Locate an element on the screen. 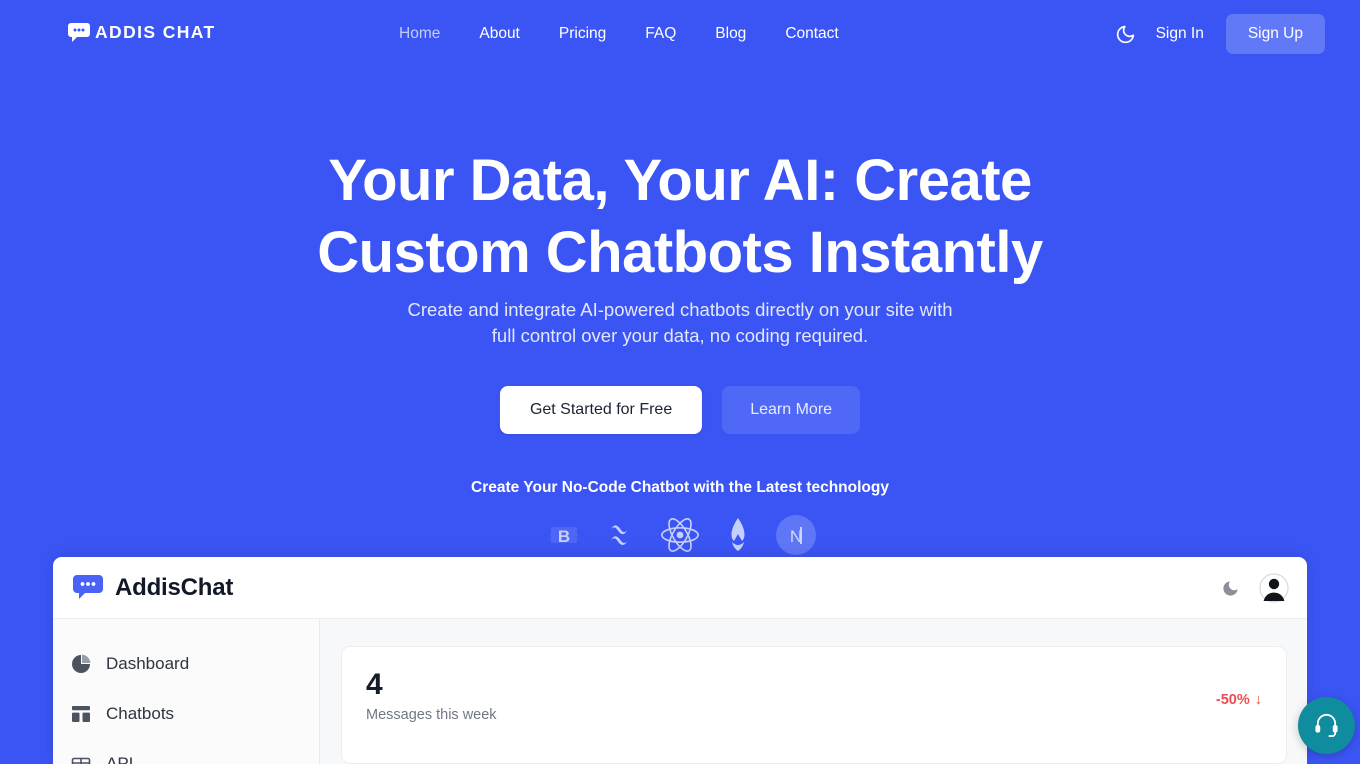 This screenshot has width=1360, height=764. dashboard-header: AddisChat is located at coordinates (680, 588).